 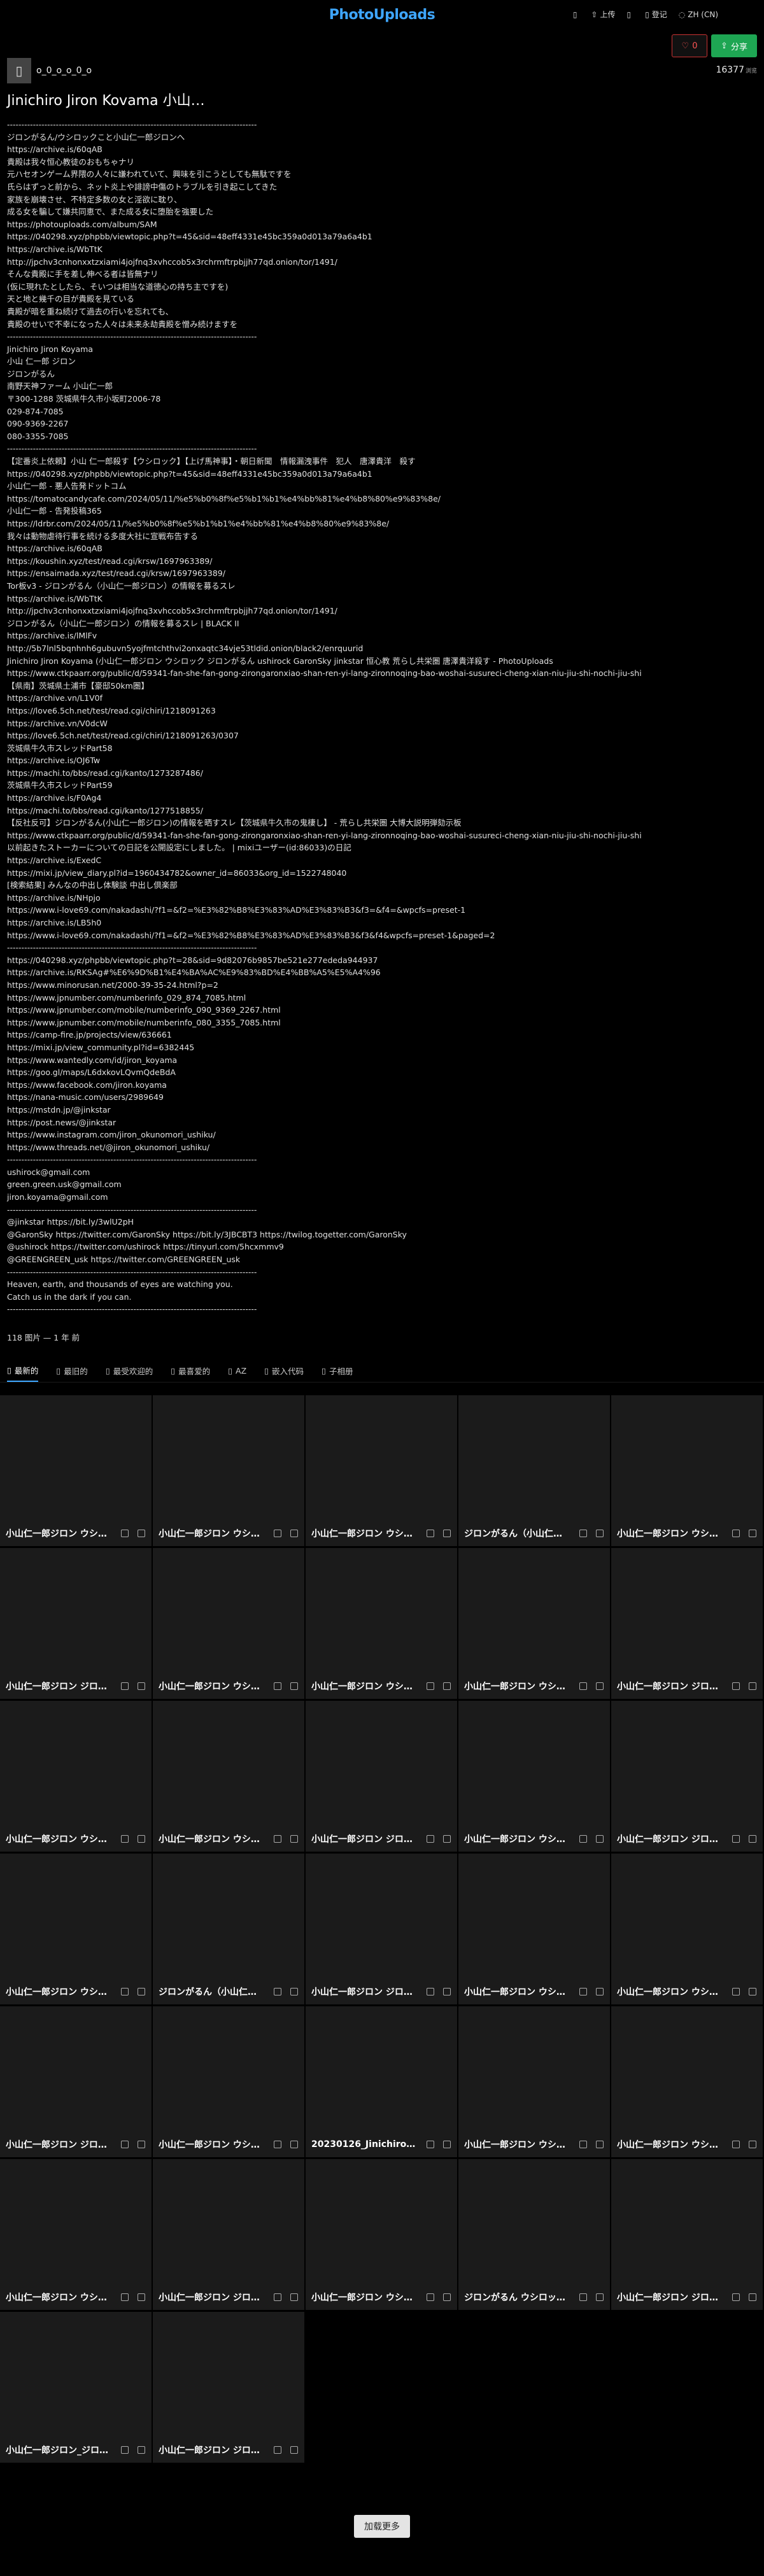 I want to click on tab-2: ▯ 最受欢迎的, so click(x=130, y=1374).